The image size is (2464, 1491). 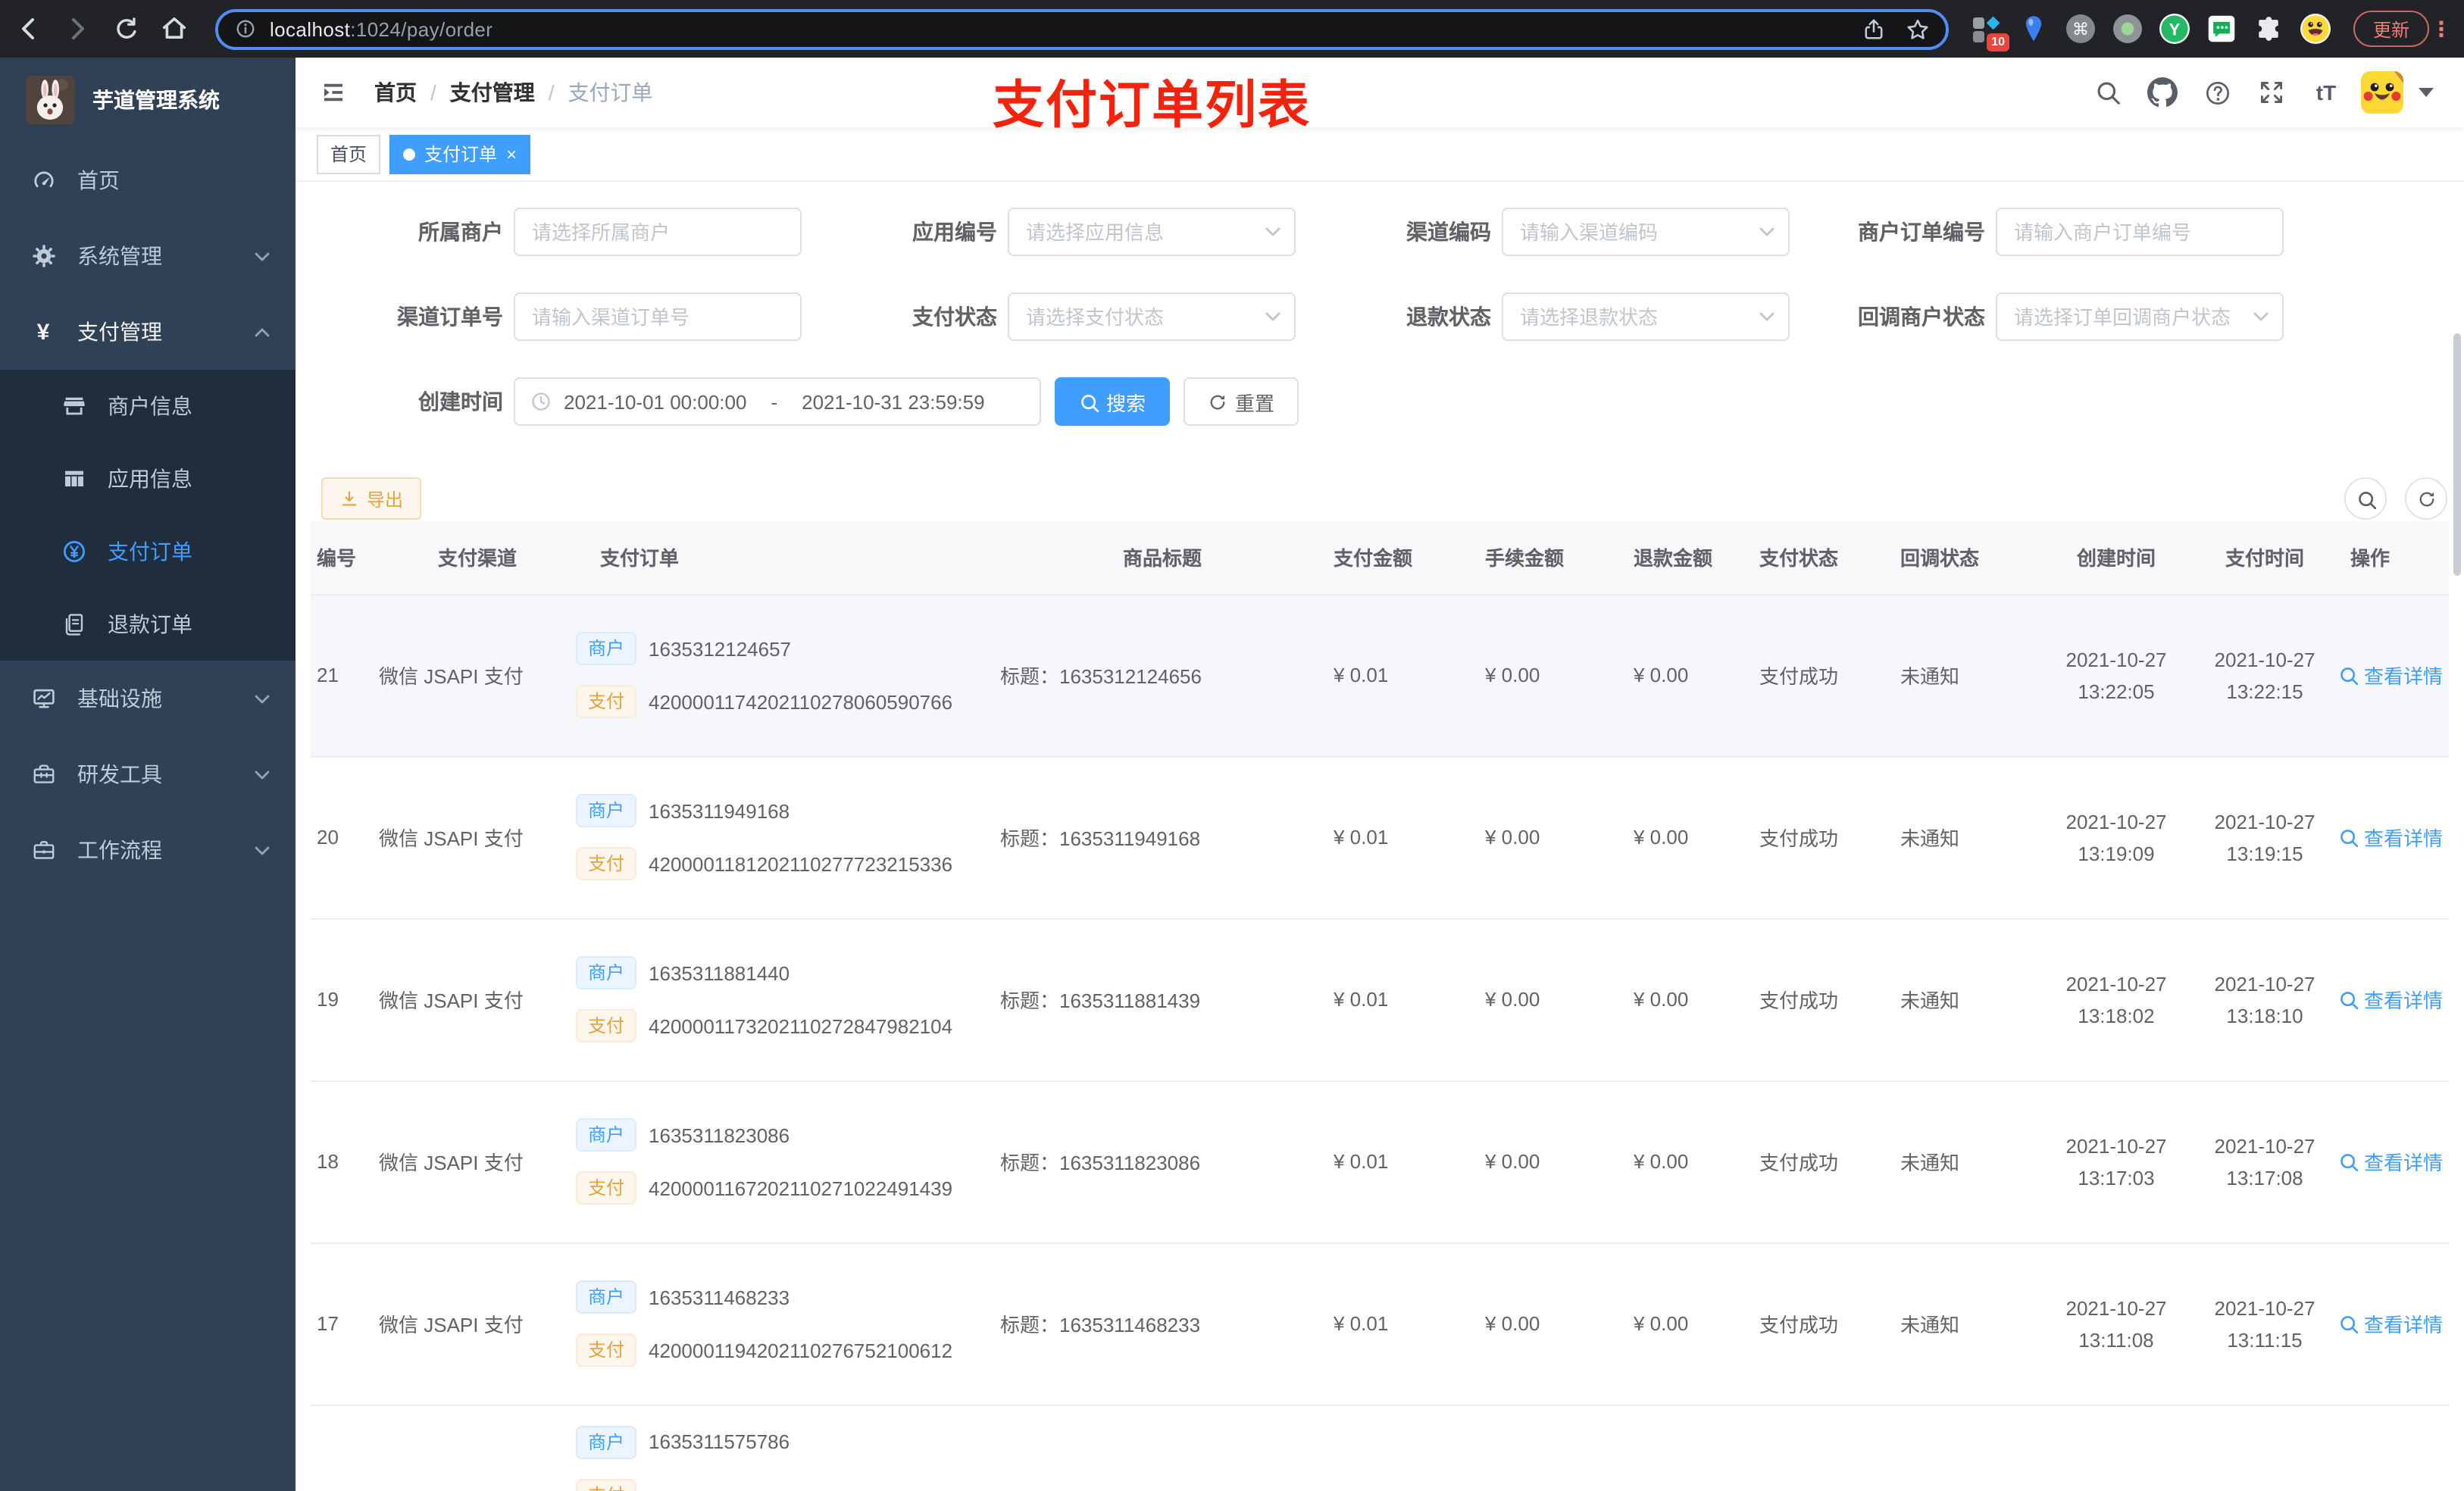 What do you see at coordinates (395, 92) in the screenshot?
I see `breadcrumb-item: 首页` at bounding box center [395, 92].